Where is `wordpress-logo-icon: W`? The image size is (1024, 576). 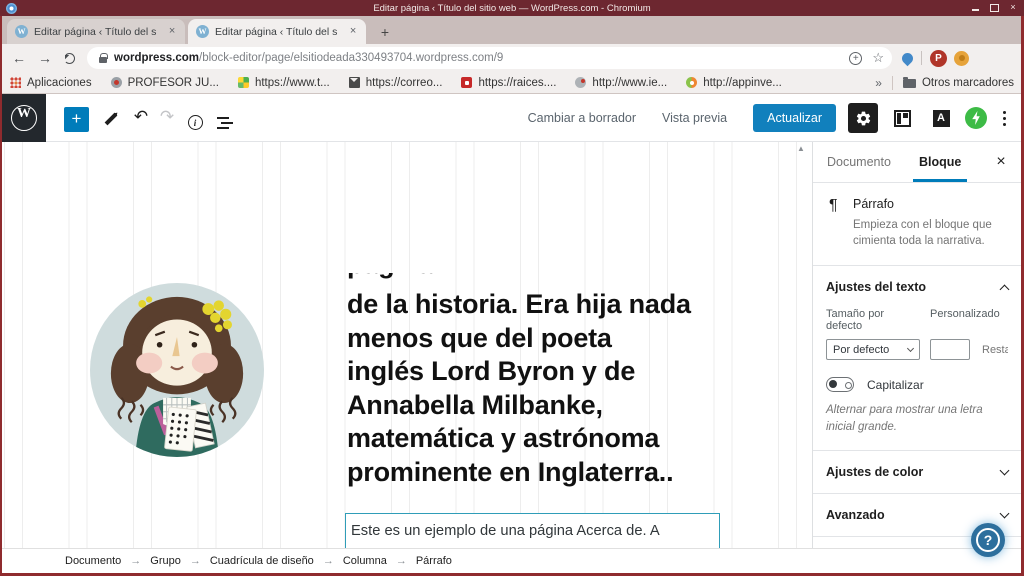 wordpress-logo-icon: W is located at coordinates (24, 118).